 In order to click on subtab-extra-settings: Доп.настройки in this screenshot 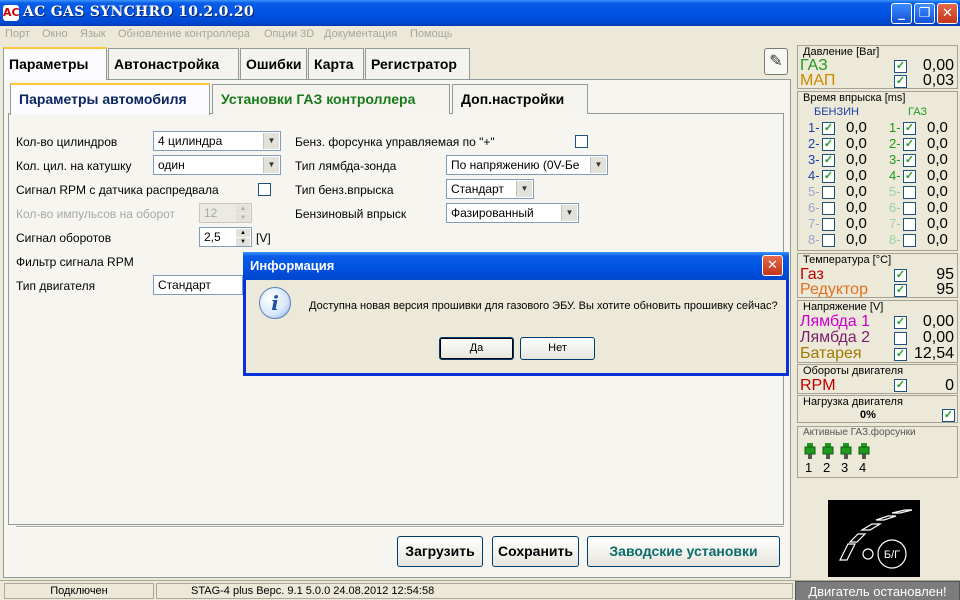, I will do `click(520, 99)`.